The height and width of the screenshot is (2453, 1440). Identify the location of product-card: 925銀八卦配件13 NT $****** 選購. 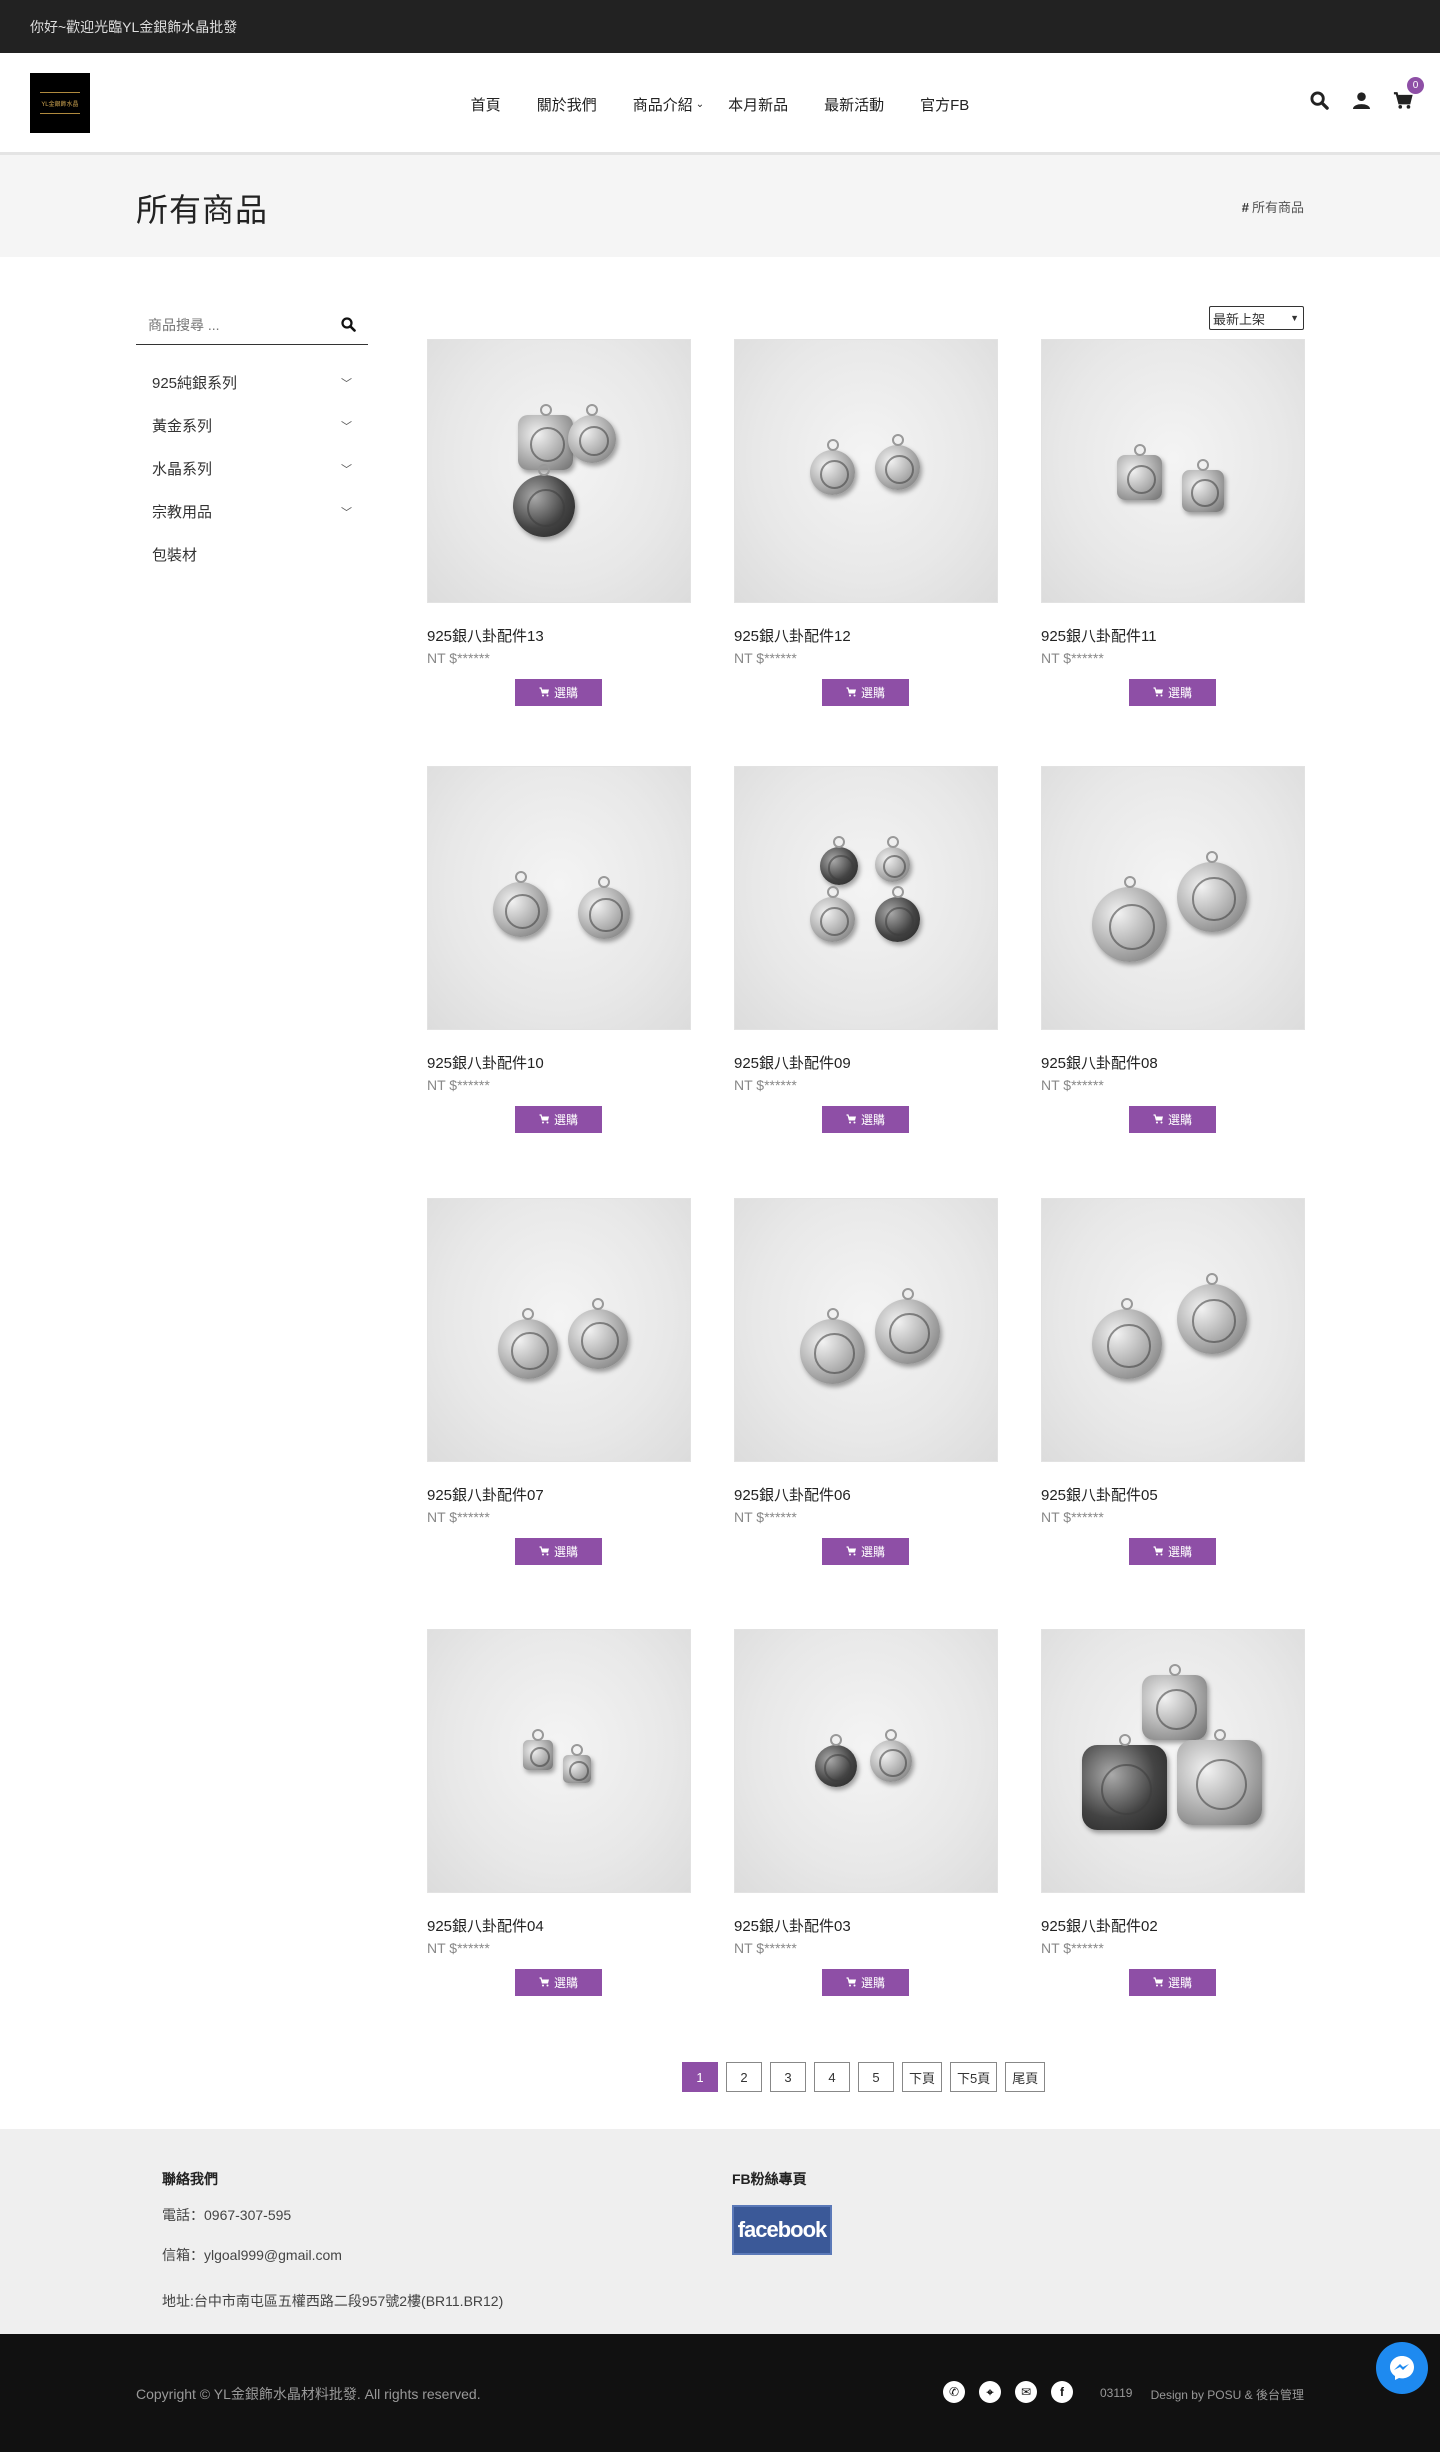
(559, 522).